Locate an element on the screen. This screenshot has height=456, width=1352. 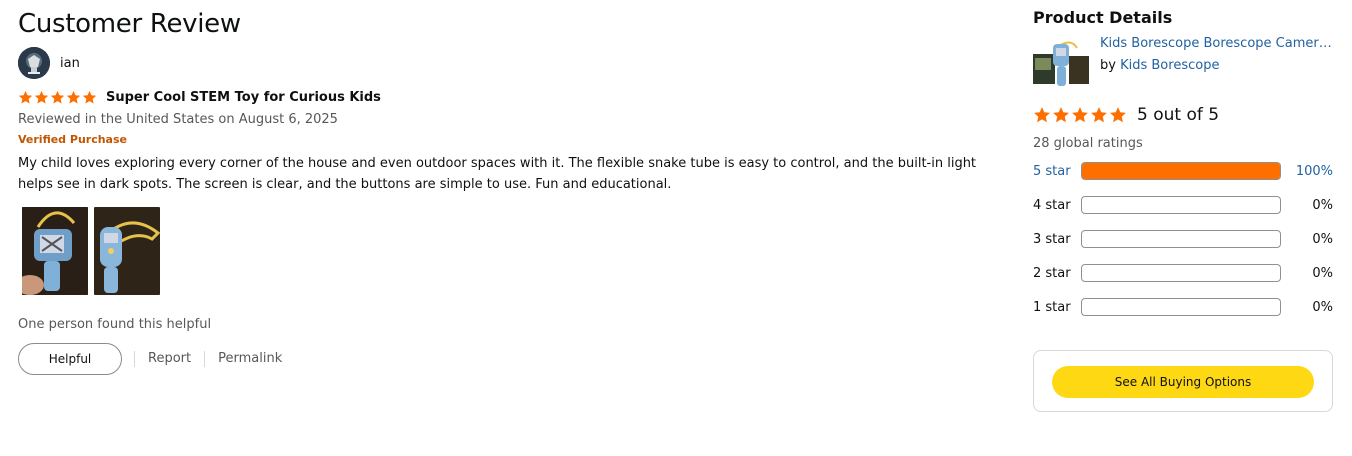
product-details-title: Product Details is located at coordinates (1103, 17).